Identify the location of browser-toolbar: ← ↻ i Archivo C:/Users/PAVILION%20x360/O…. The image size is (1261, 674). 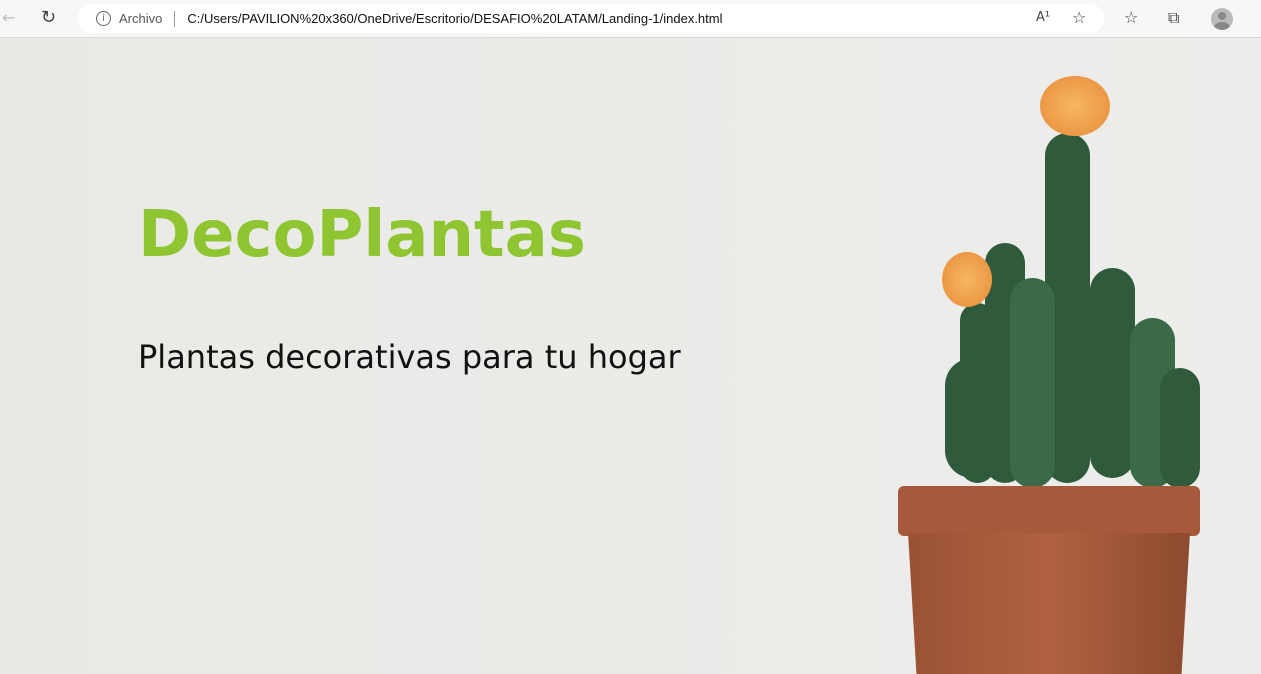
(630, 19).